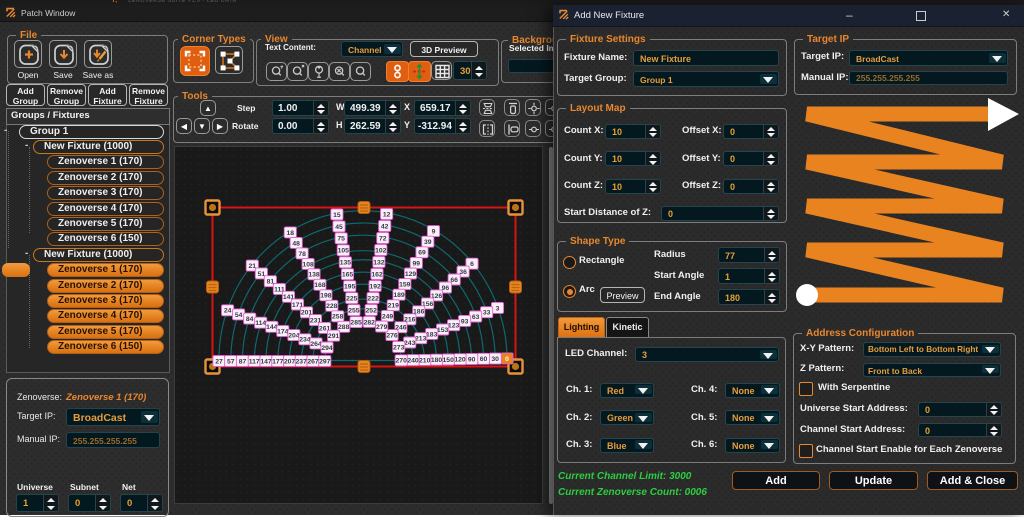 The image size is (1024, 517). I want to click on svg-text: 114, so click(260, 323).